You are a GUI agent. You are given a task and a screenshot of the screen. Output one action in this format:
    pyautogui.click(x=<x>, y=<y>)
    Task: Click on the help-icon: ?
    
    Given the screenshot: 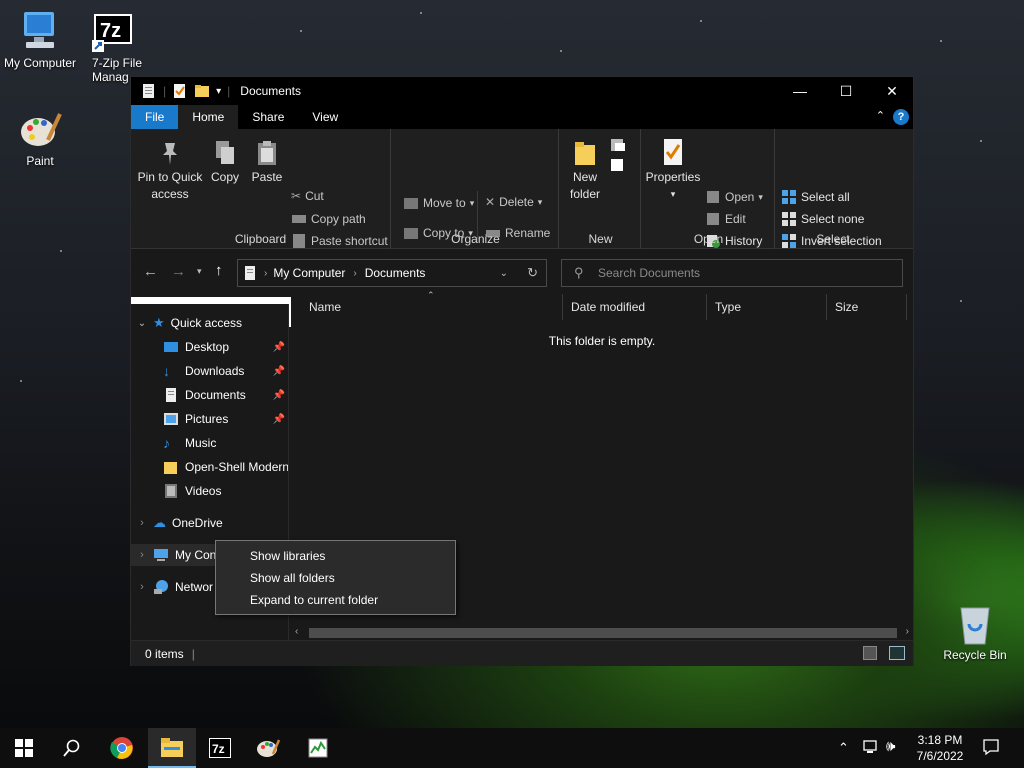 What is the action you would take?
    pyautogui.click(x=901, y=117)
    